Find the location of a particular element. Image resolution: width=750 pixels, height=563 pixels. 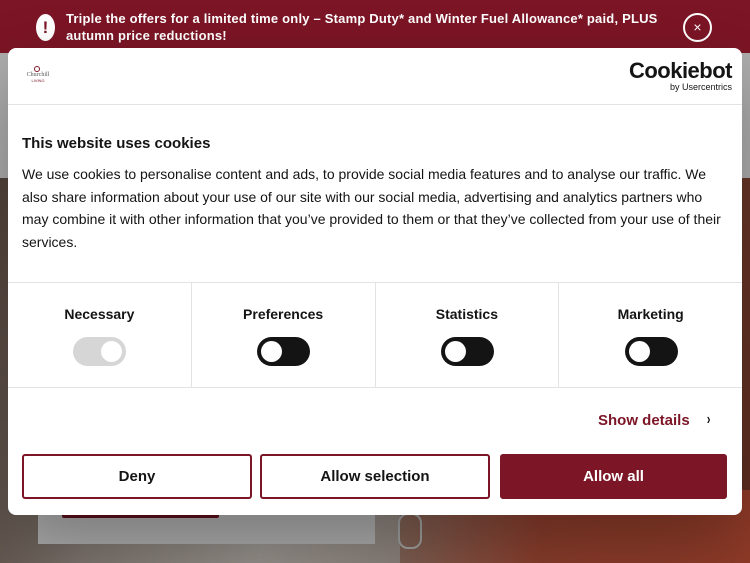

category-label: Statistics is located at coordinates (466, 314).